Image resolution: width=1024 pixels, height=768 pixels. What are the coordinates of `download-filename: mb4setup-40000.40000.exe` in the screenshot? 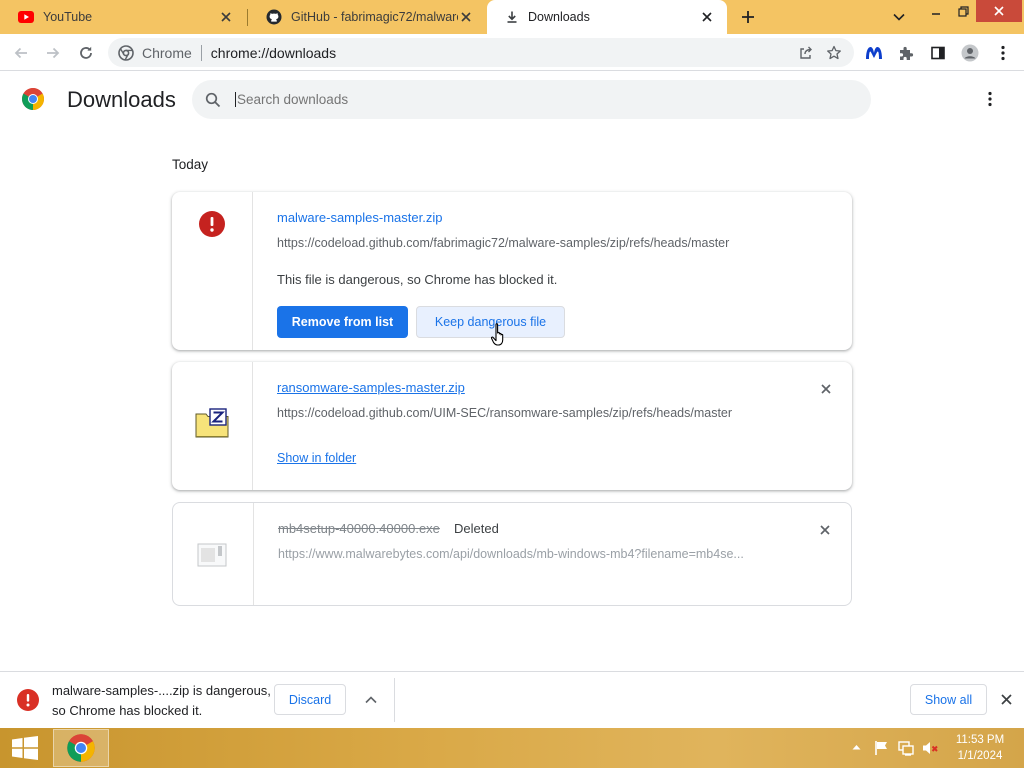 It's located at (359, 528).